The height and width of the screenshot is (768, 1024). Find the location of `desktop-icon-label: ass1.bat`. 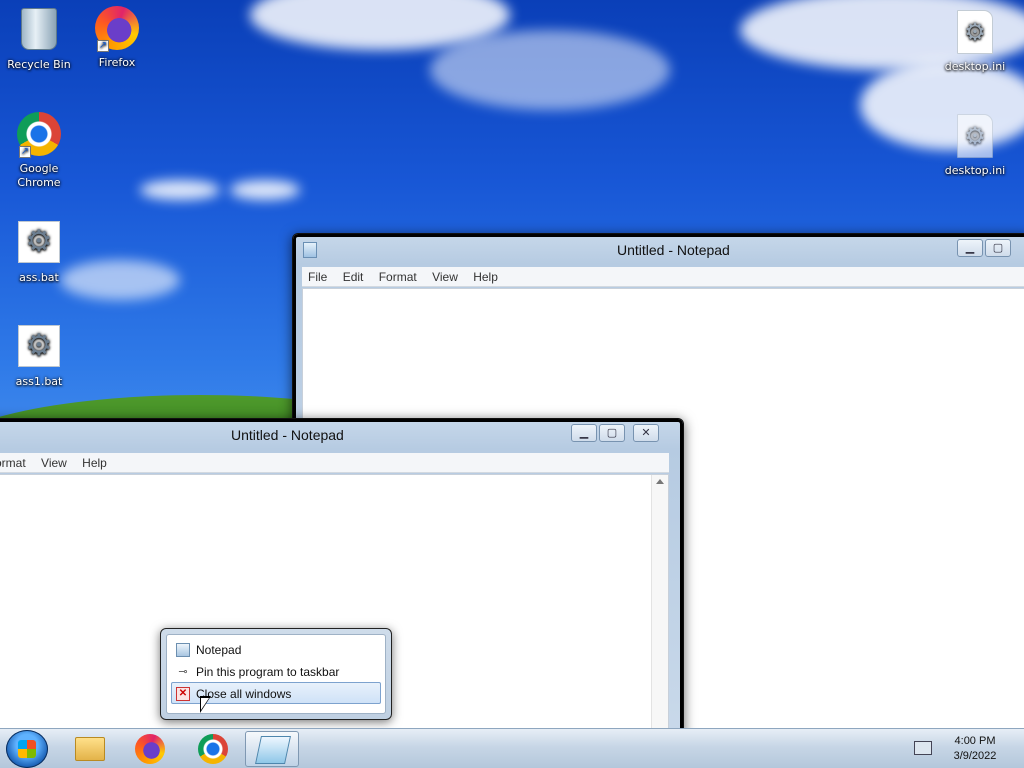

desktop-icon-label: ass1.bat is located at coordinates (39, 381).